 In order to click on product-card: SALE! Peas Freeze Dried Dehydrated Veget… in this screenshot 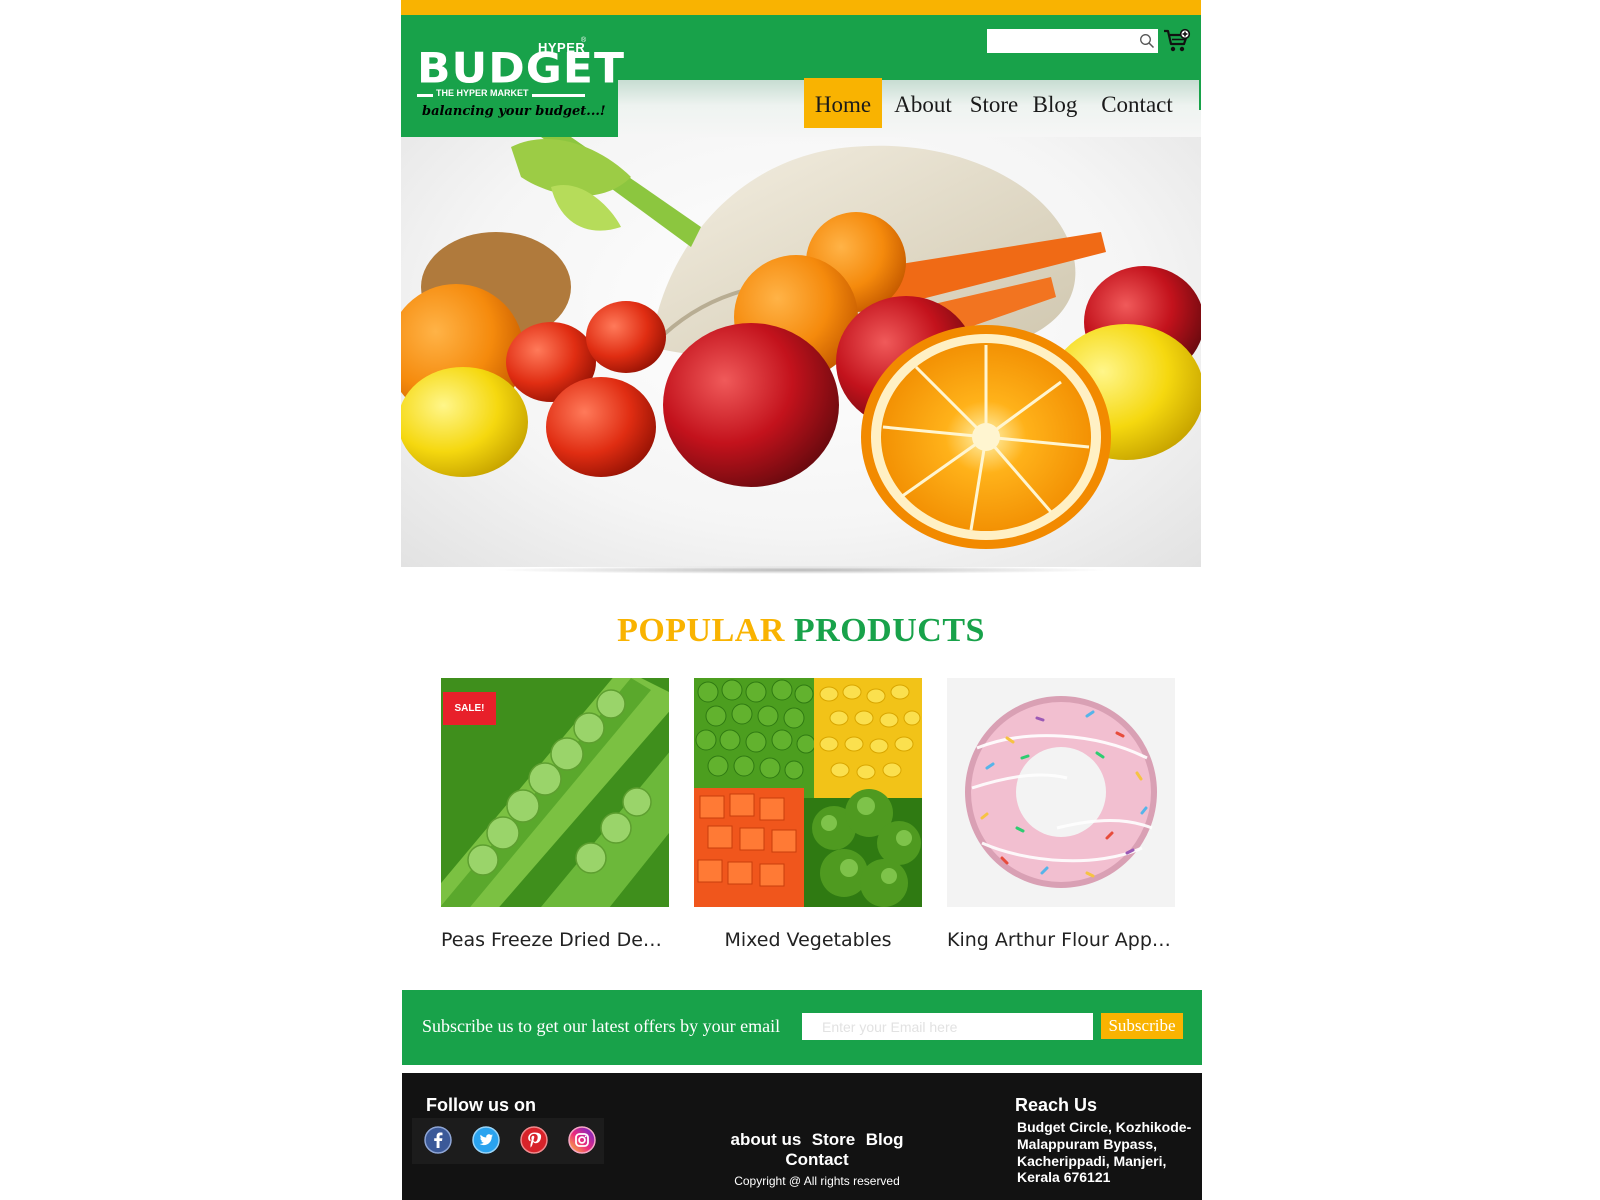, I will do `click(555, 814)`.